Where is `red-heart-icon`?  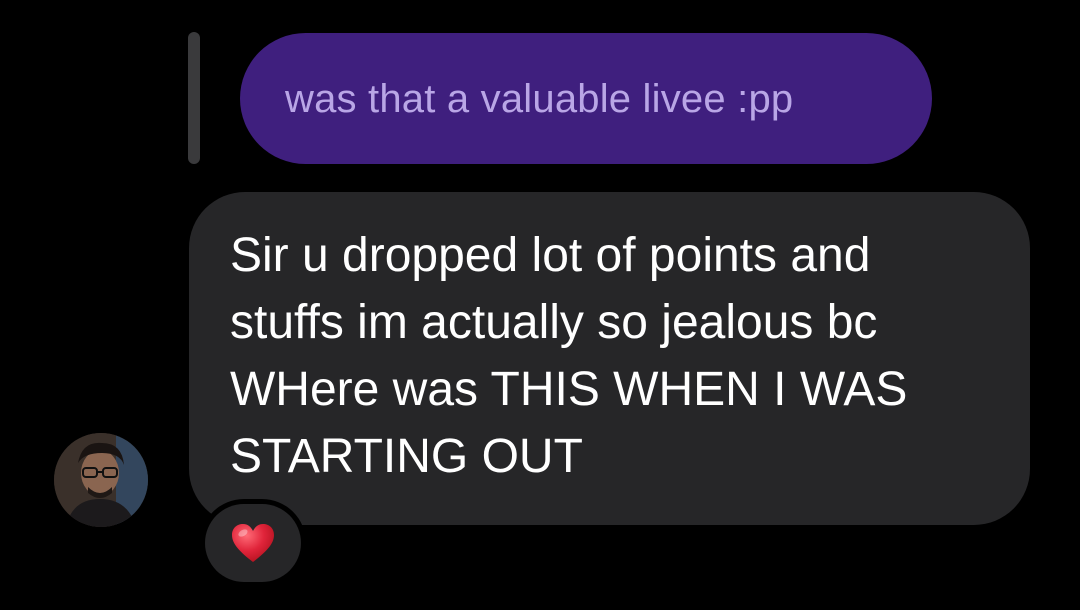 red-heart-icon is located at coordinates (253, 543).